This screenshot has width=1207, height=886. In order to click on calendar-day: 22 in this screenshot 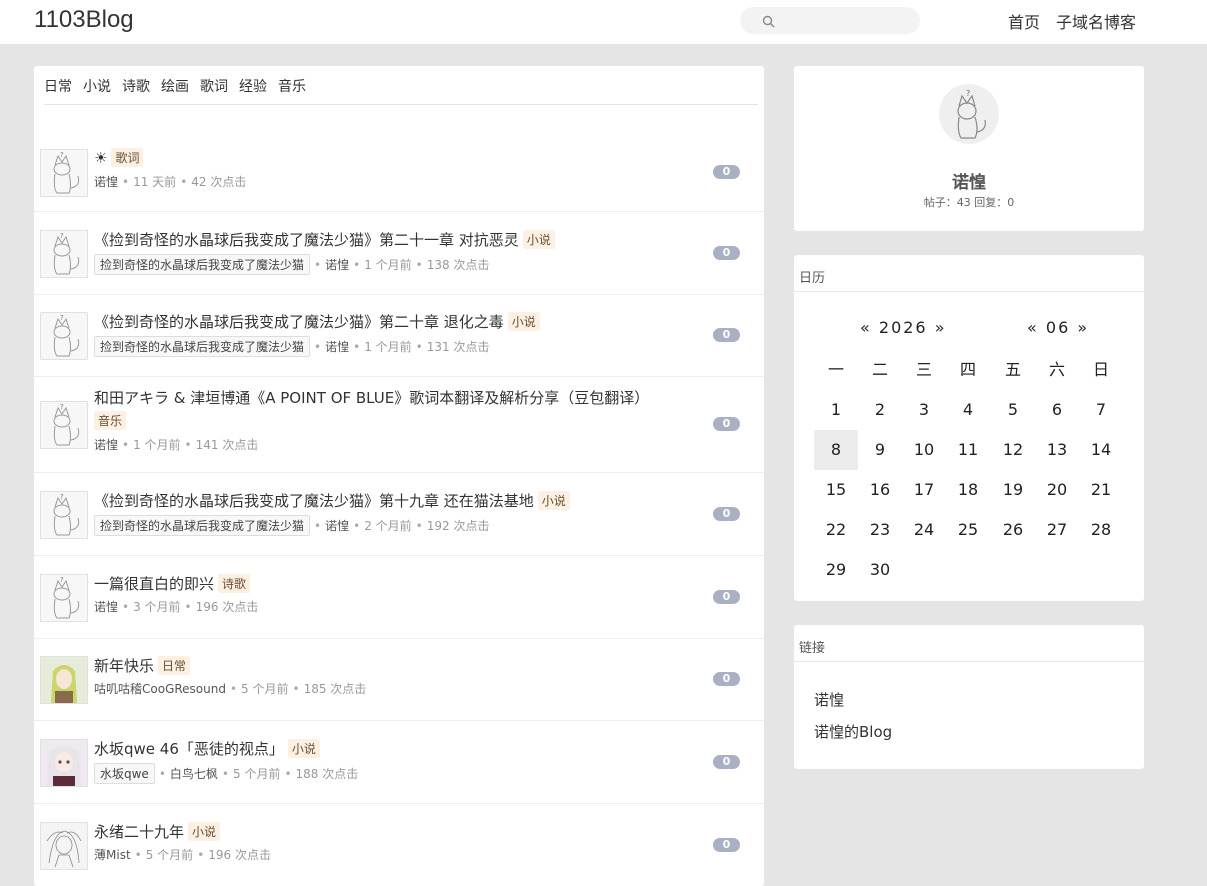, I will do `click(836, 530)`.